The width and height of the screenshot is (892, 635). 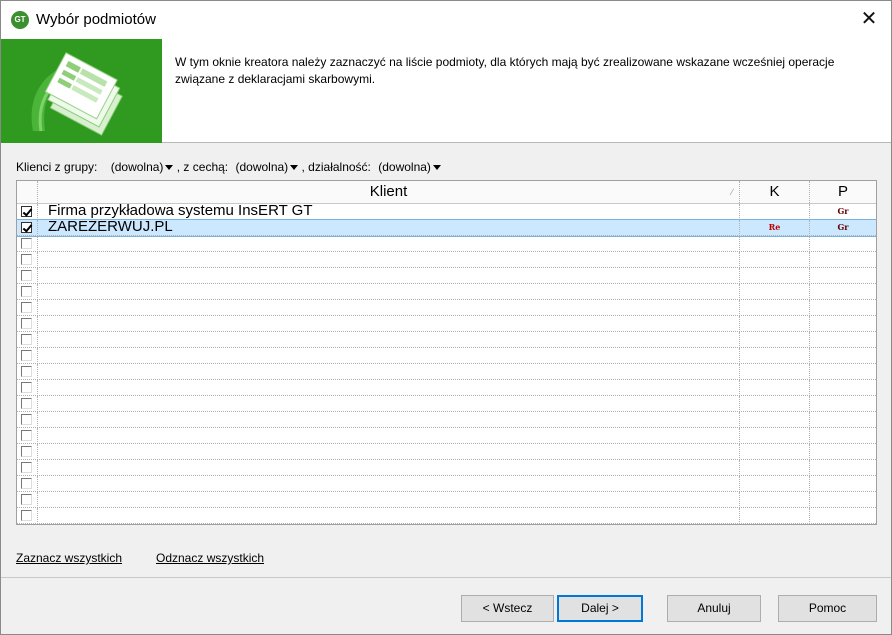 What do you see at coordinates (600, 608) in the screenshot?
I see `next-button: Dalej >` at bounding box center [600, 608].